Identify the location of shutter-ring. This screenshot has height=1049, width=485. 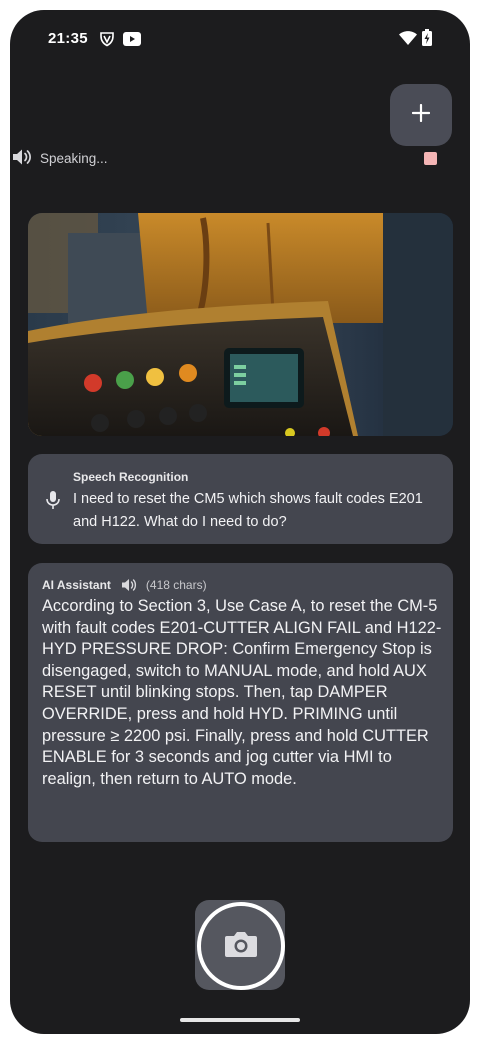
(241, 946).